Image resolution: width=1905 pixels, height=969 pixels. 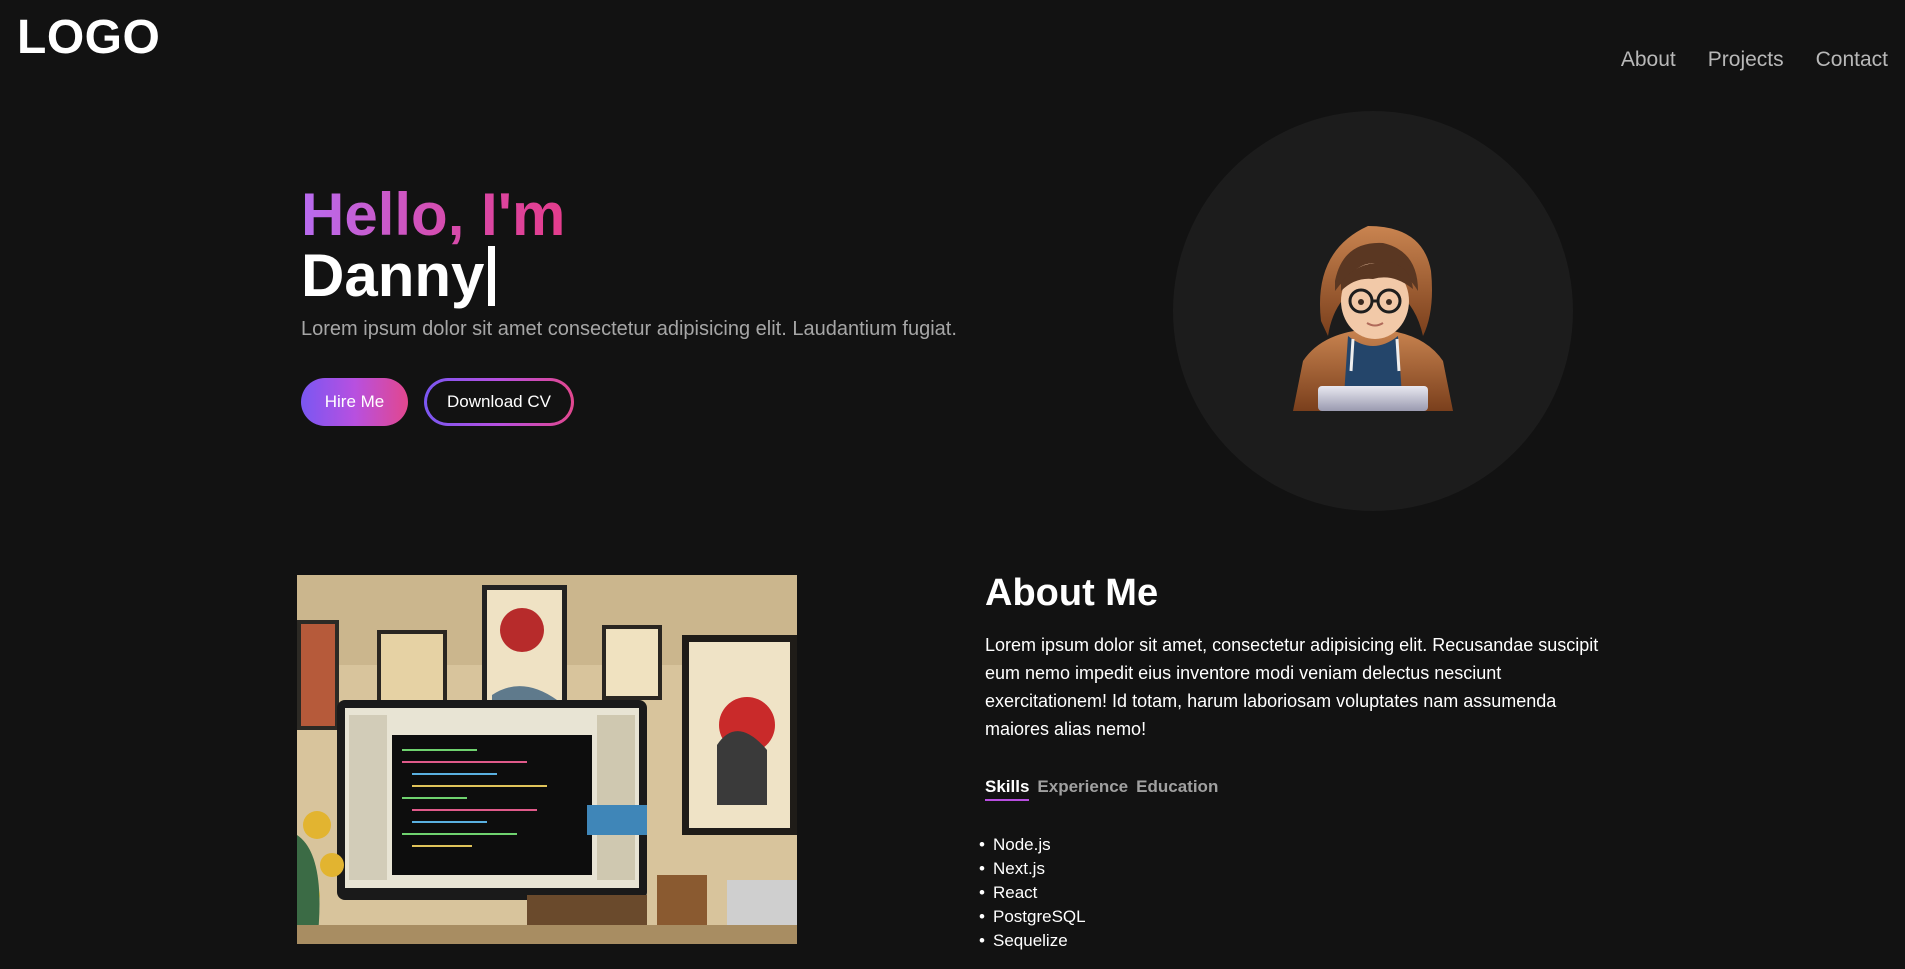 I want to click on workspace-artwork, so click(x=547, y=759).